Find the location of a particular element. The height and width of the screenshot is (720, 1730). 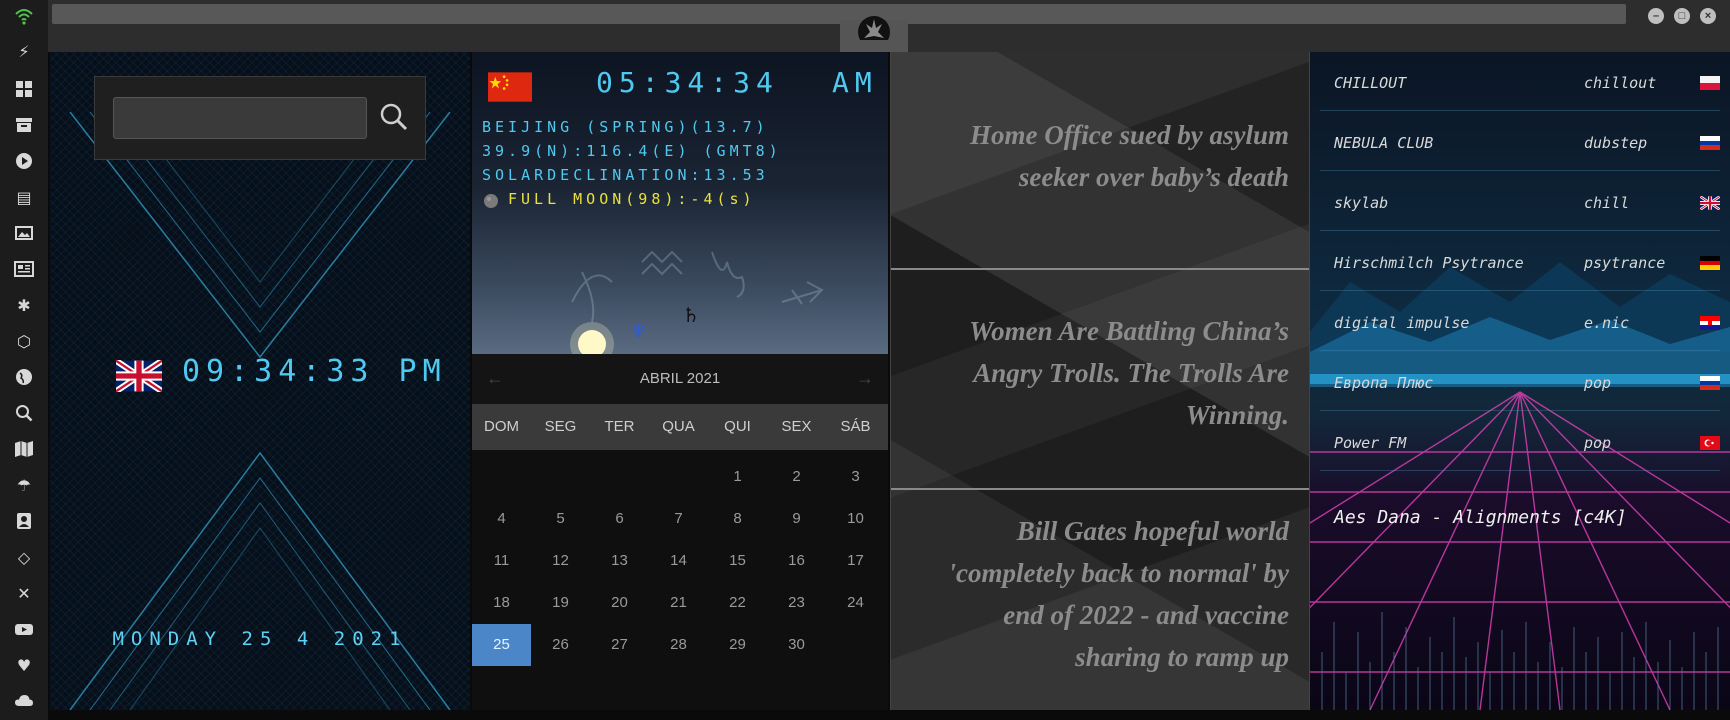

news-divider is located at coordinates (1100, 489).